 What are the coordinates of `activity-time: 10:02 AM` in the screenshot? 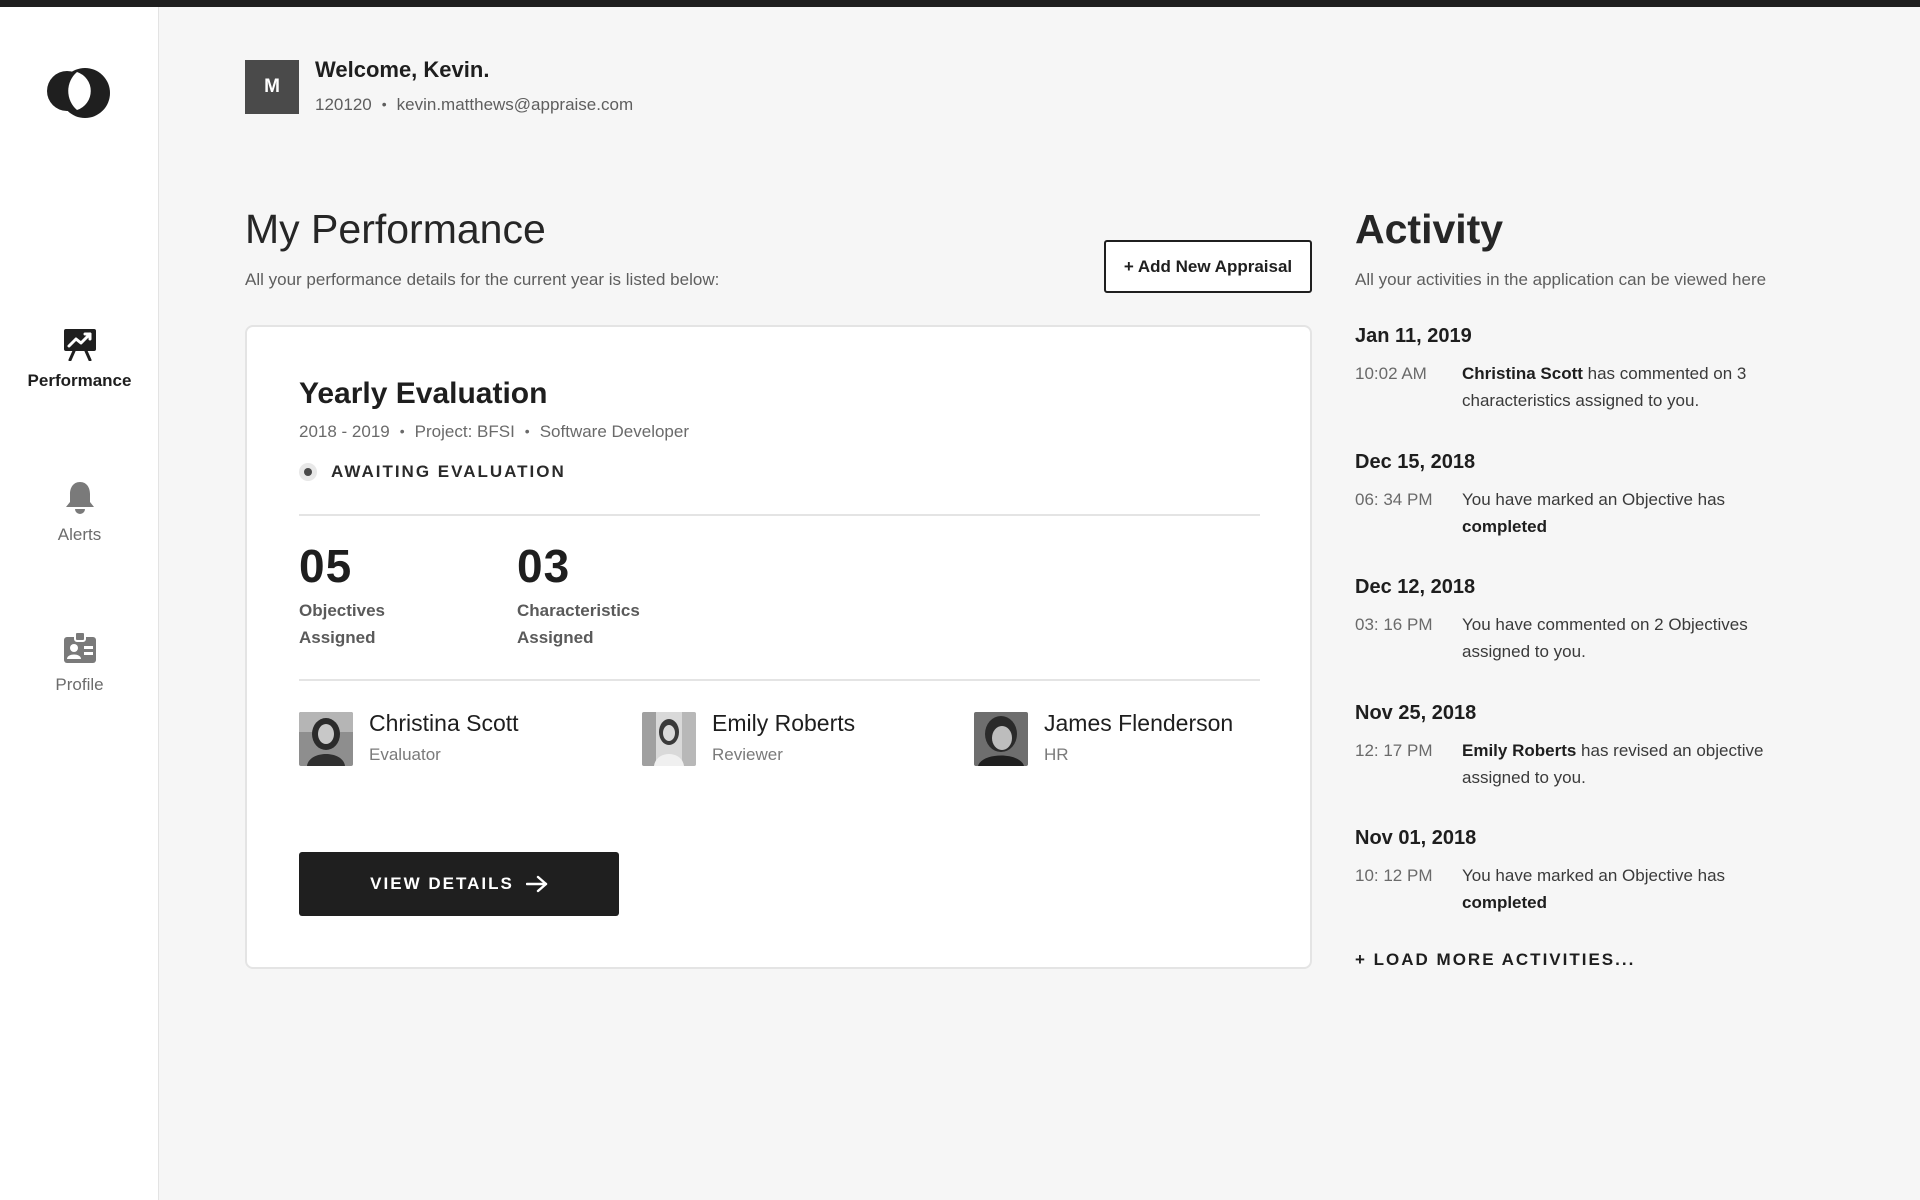 It's located at (1391, 373).